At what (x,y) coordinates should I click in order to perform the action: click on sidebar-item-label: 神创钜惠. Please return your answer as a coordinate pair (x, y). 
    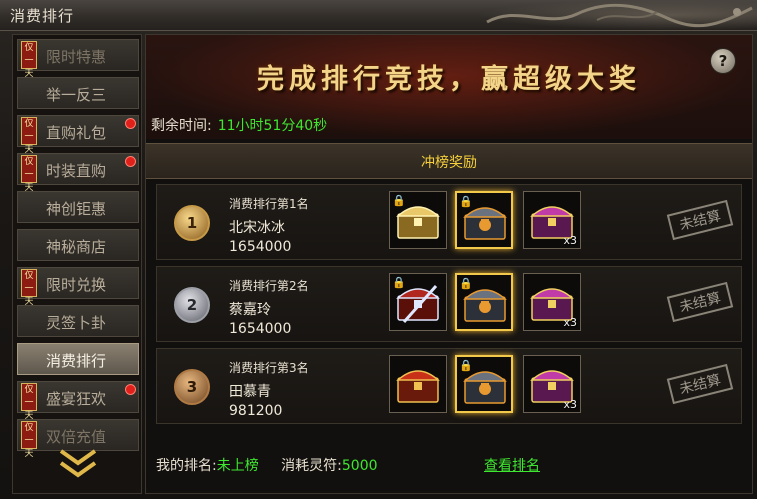
    Looking at the image, I should click on (76, 209).